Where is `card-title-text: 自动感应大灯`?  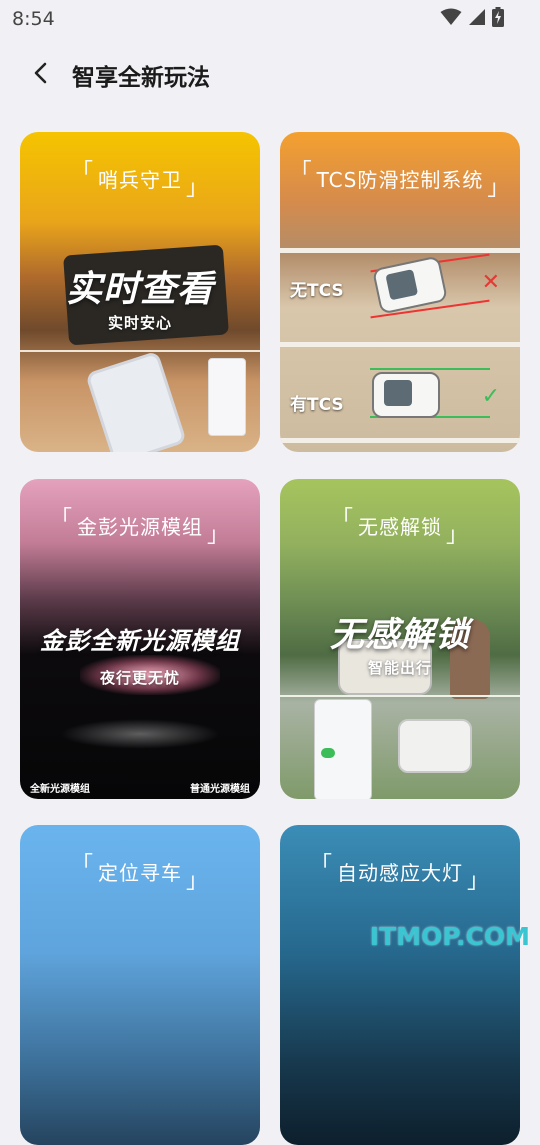
card-title-text: 自动感应大灯 is located at coordinates (400, 873).